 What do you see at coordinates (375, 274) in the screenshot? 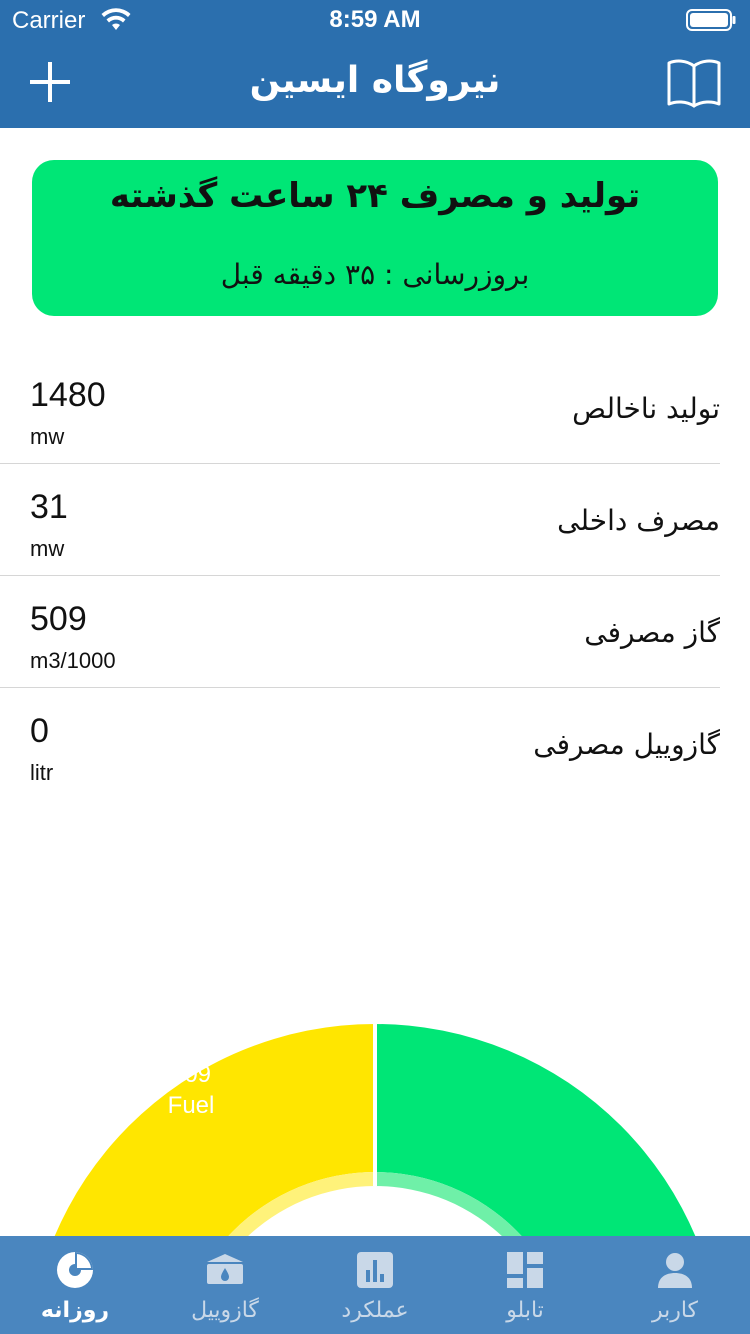
I see `last-updated-text: بروزرسانی : ۳۵ دقیقه قبل` at bounding box center [375, 274].